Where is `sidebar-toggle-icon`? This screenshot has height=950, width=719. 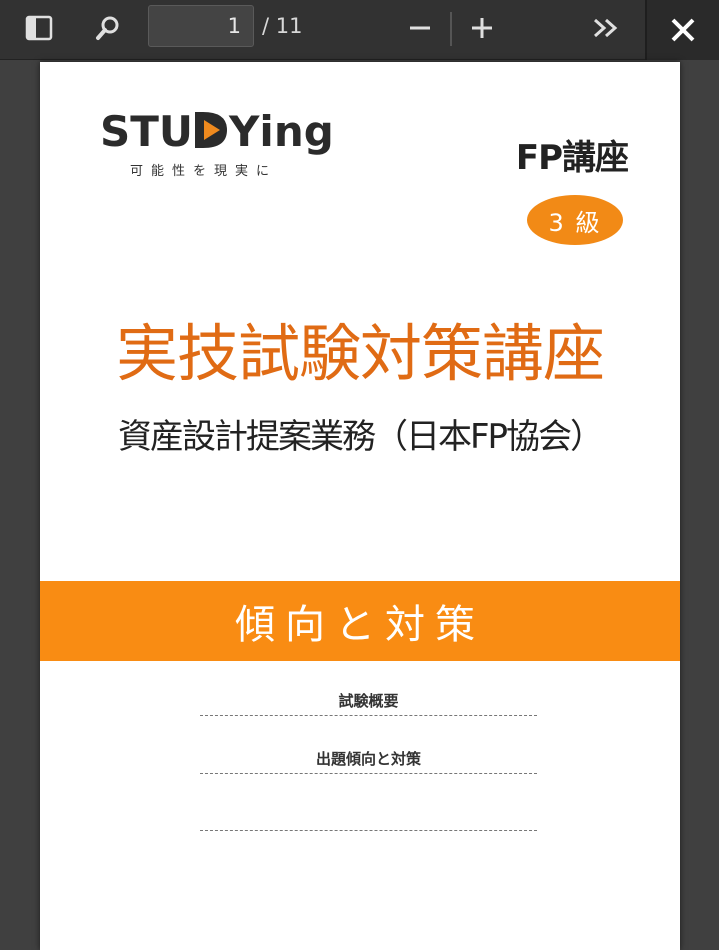
sidebar-toggle-icon is located at coordinates (39, 28).